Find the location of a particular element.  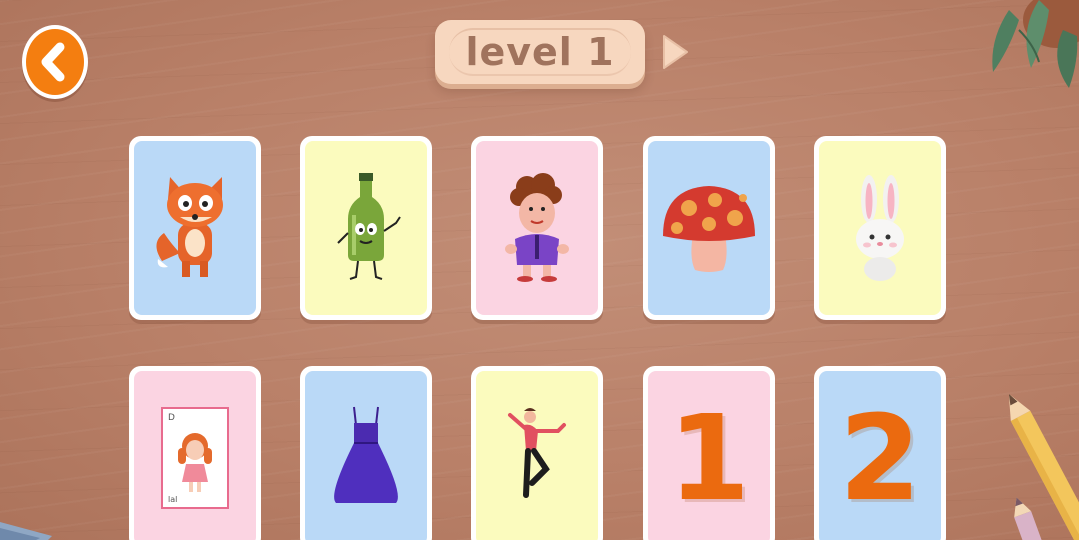

svg-text: D is located at coordinates (171, 418).